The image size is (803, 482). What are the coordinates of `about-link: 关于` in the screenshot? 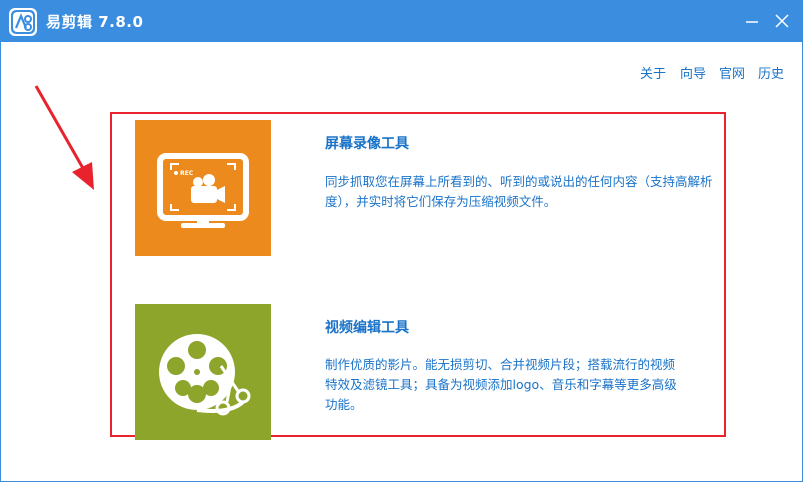 It's located at (653, 72).